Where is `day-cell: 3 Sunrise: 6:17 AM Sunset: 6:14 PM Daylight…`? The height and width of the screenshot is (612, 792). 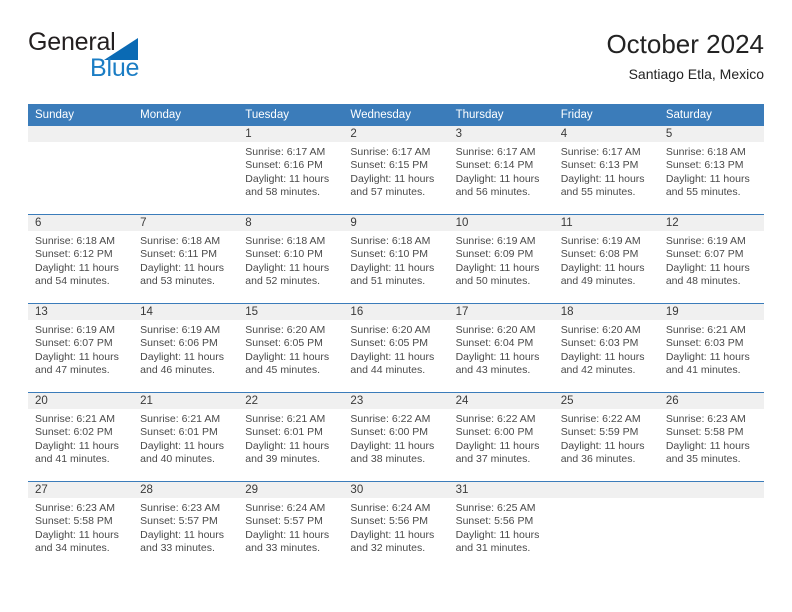 day-cell: 3 Sunrise: 6:17 AM Sunset: 6:14 PM Daylight… is located at coordinates (501, 170).